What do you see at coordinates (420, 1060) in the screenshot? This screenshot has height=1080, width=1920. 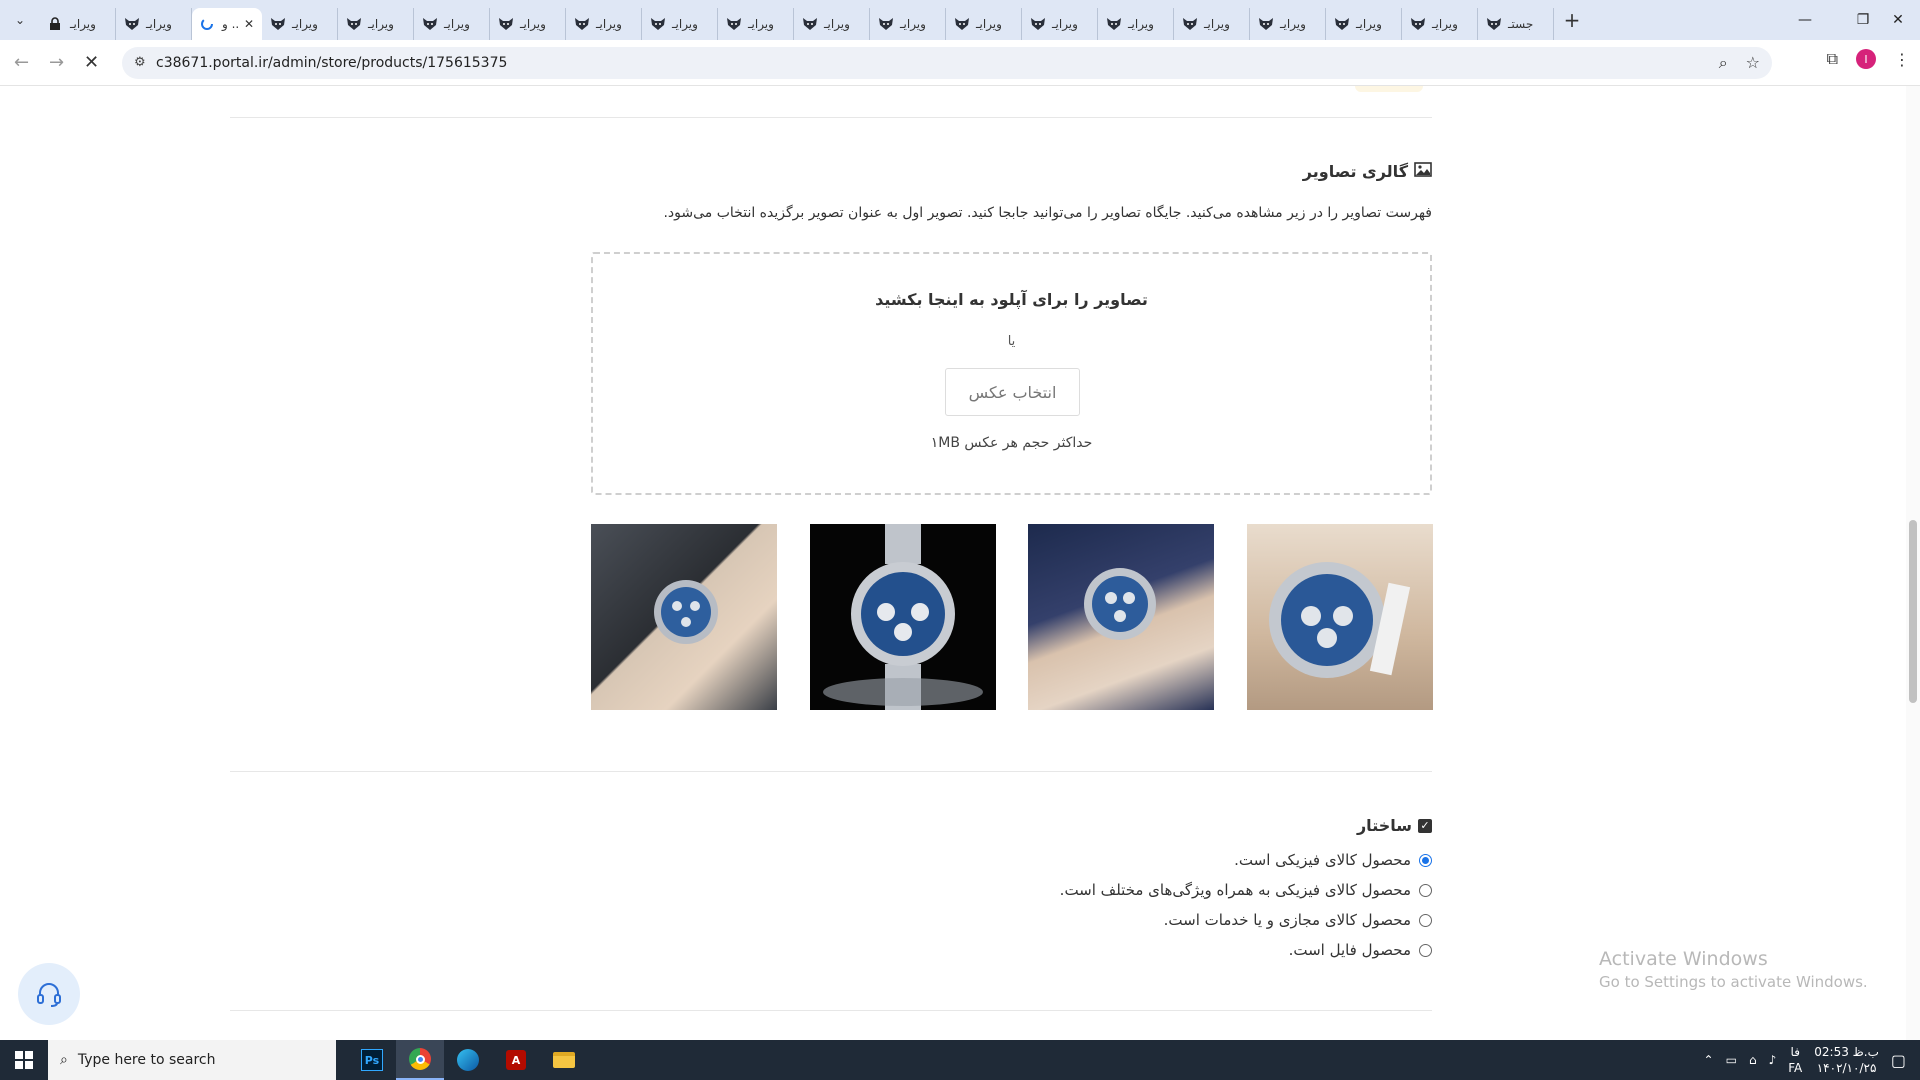 I see `chrome-icon` at bounding box center [420, 1060].